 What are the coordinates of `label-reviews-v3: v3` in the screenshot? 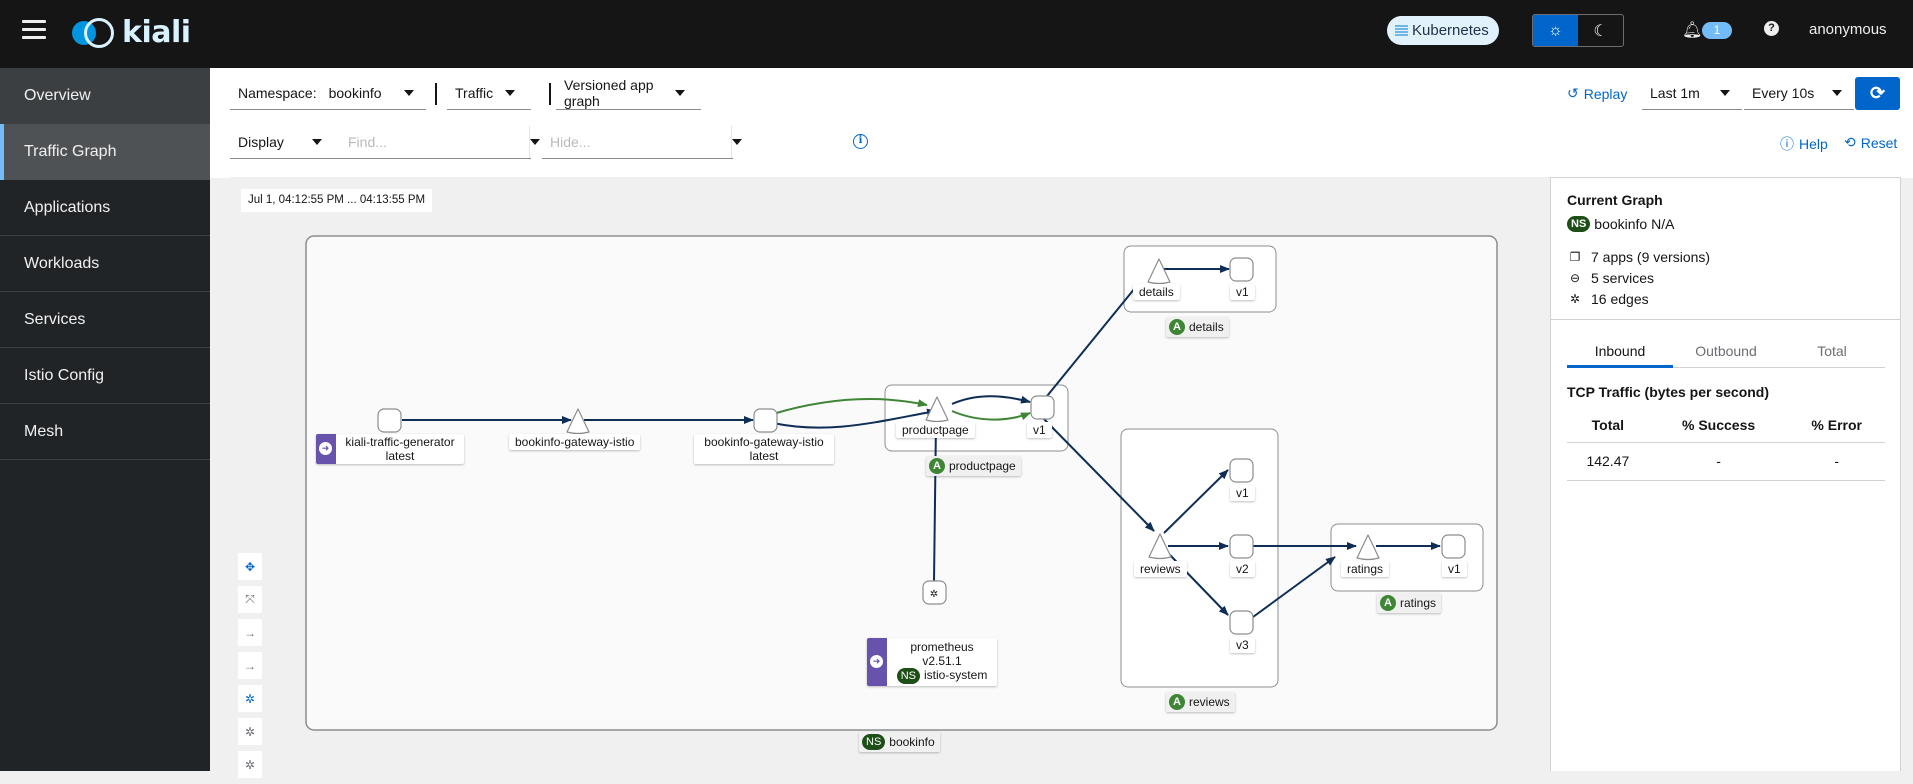 It's located at (1242, 645).